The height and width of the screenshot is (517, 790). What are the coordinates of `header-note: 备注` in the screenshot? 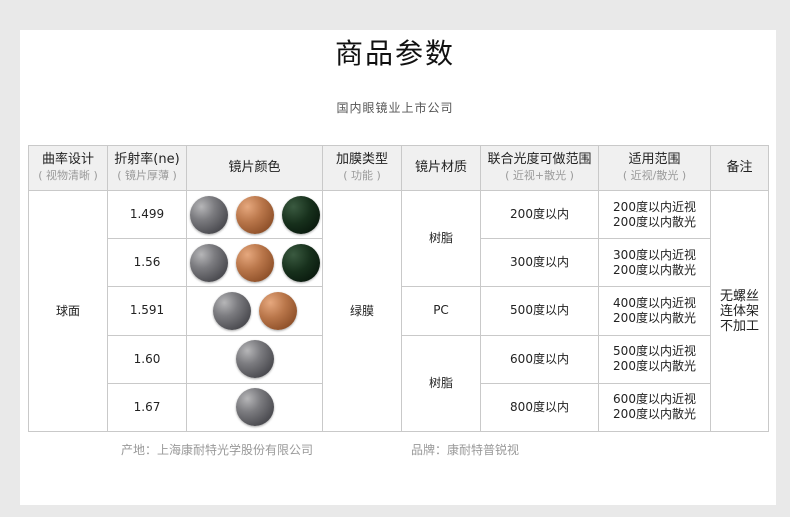 It's located at (739, 168).